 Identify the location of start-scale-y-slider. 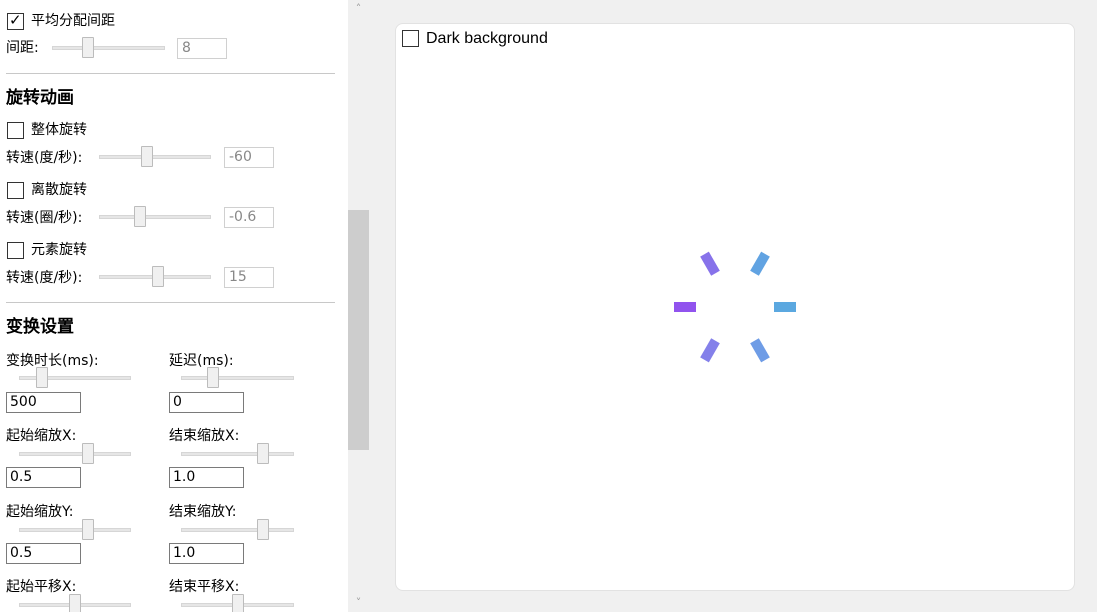
(75, 530).